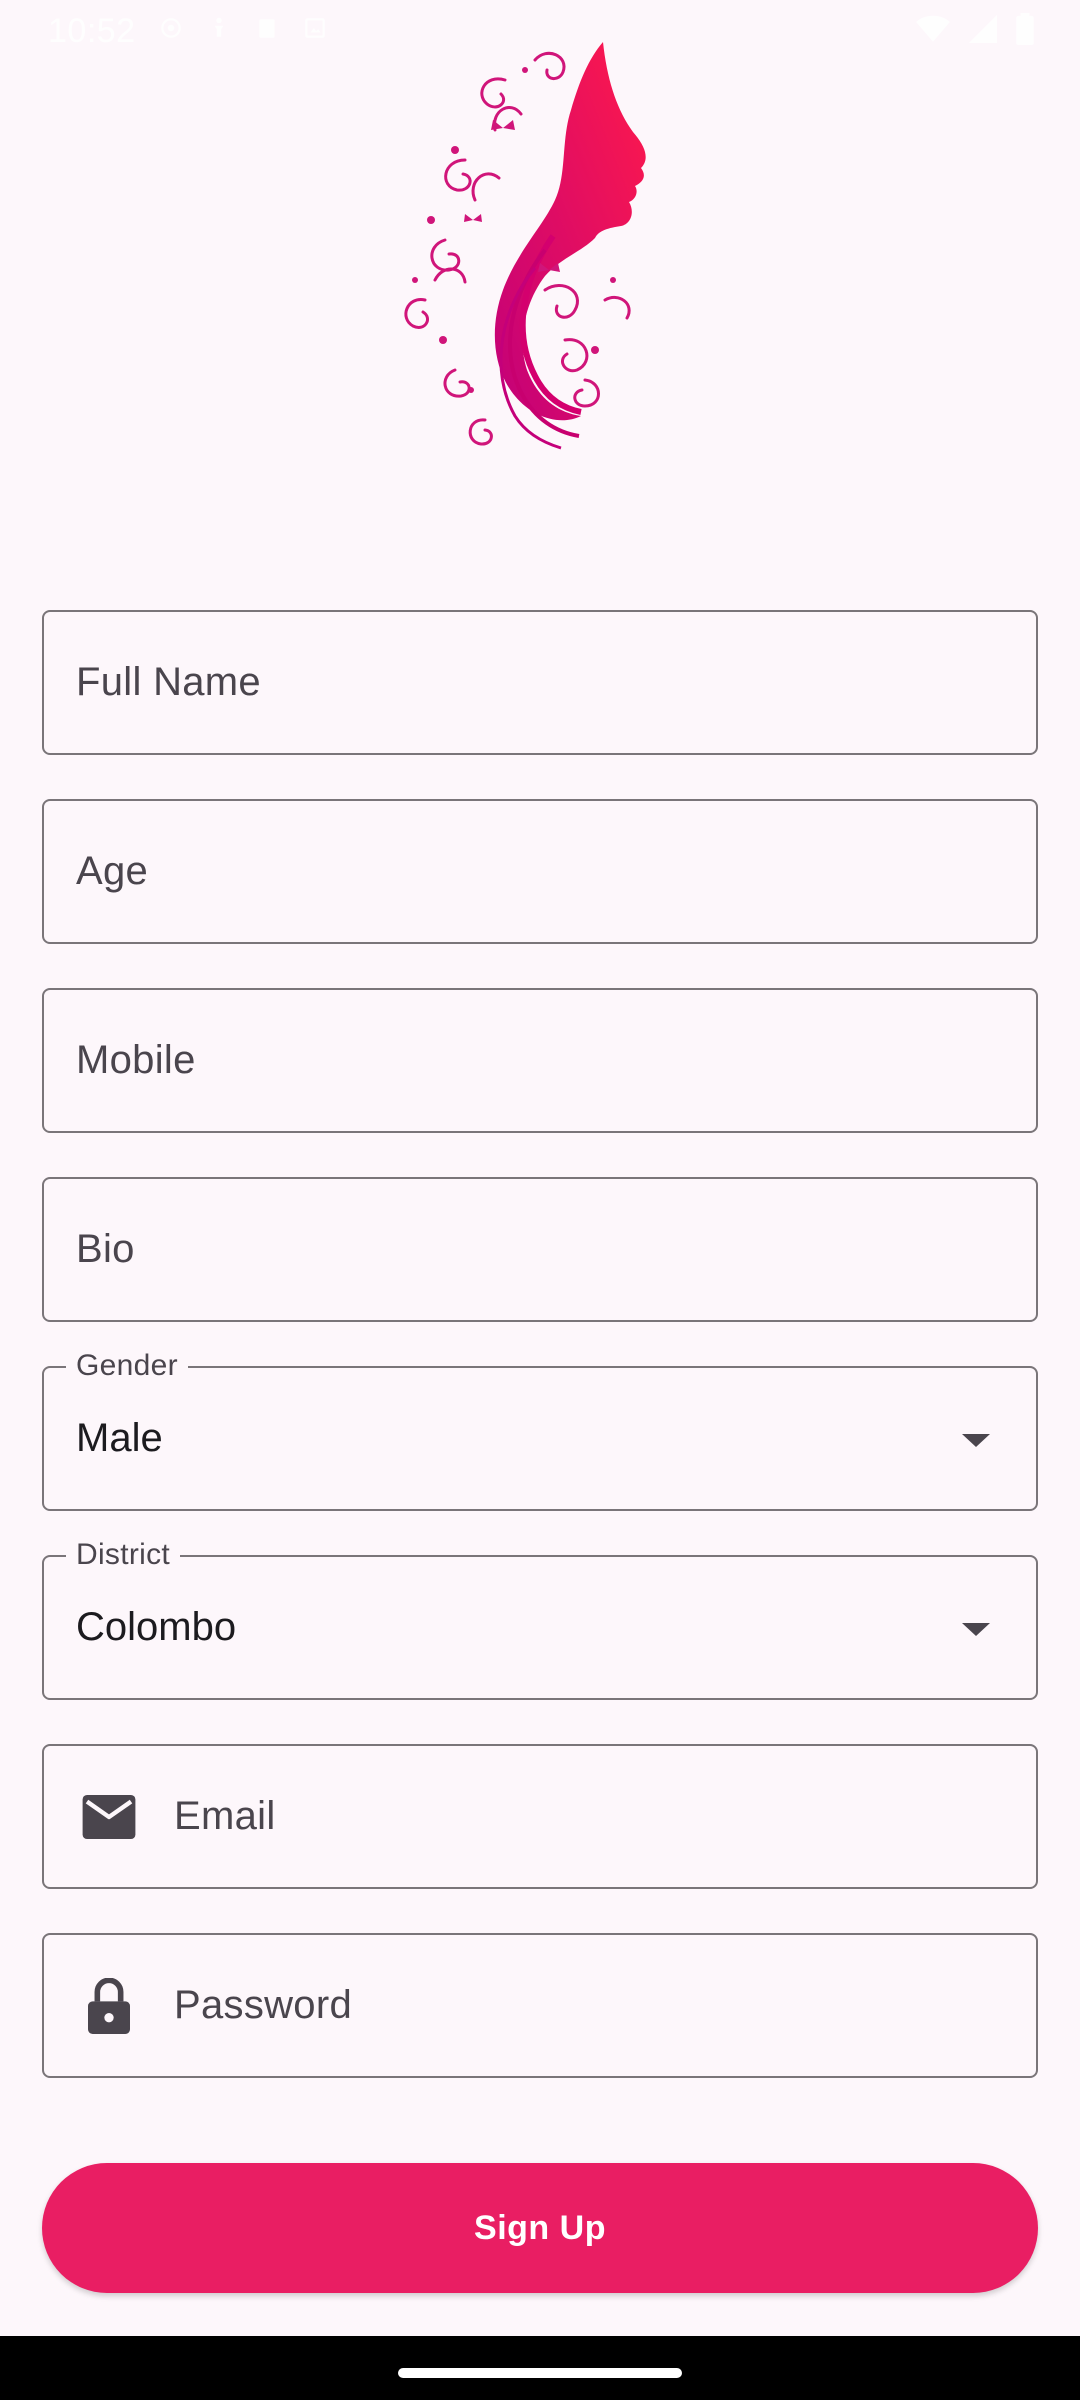  I want to click on district-dropdown: District Colombo, so click(540, 1619).